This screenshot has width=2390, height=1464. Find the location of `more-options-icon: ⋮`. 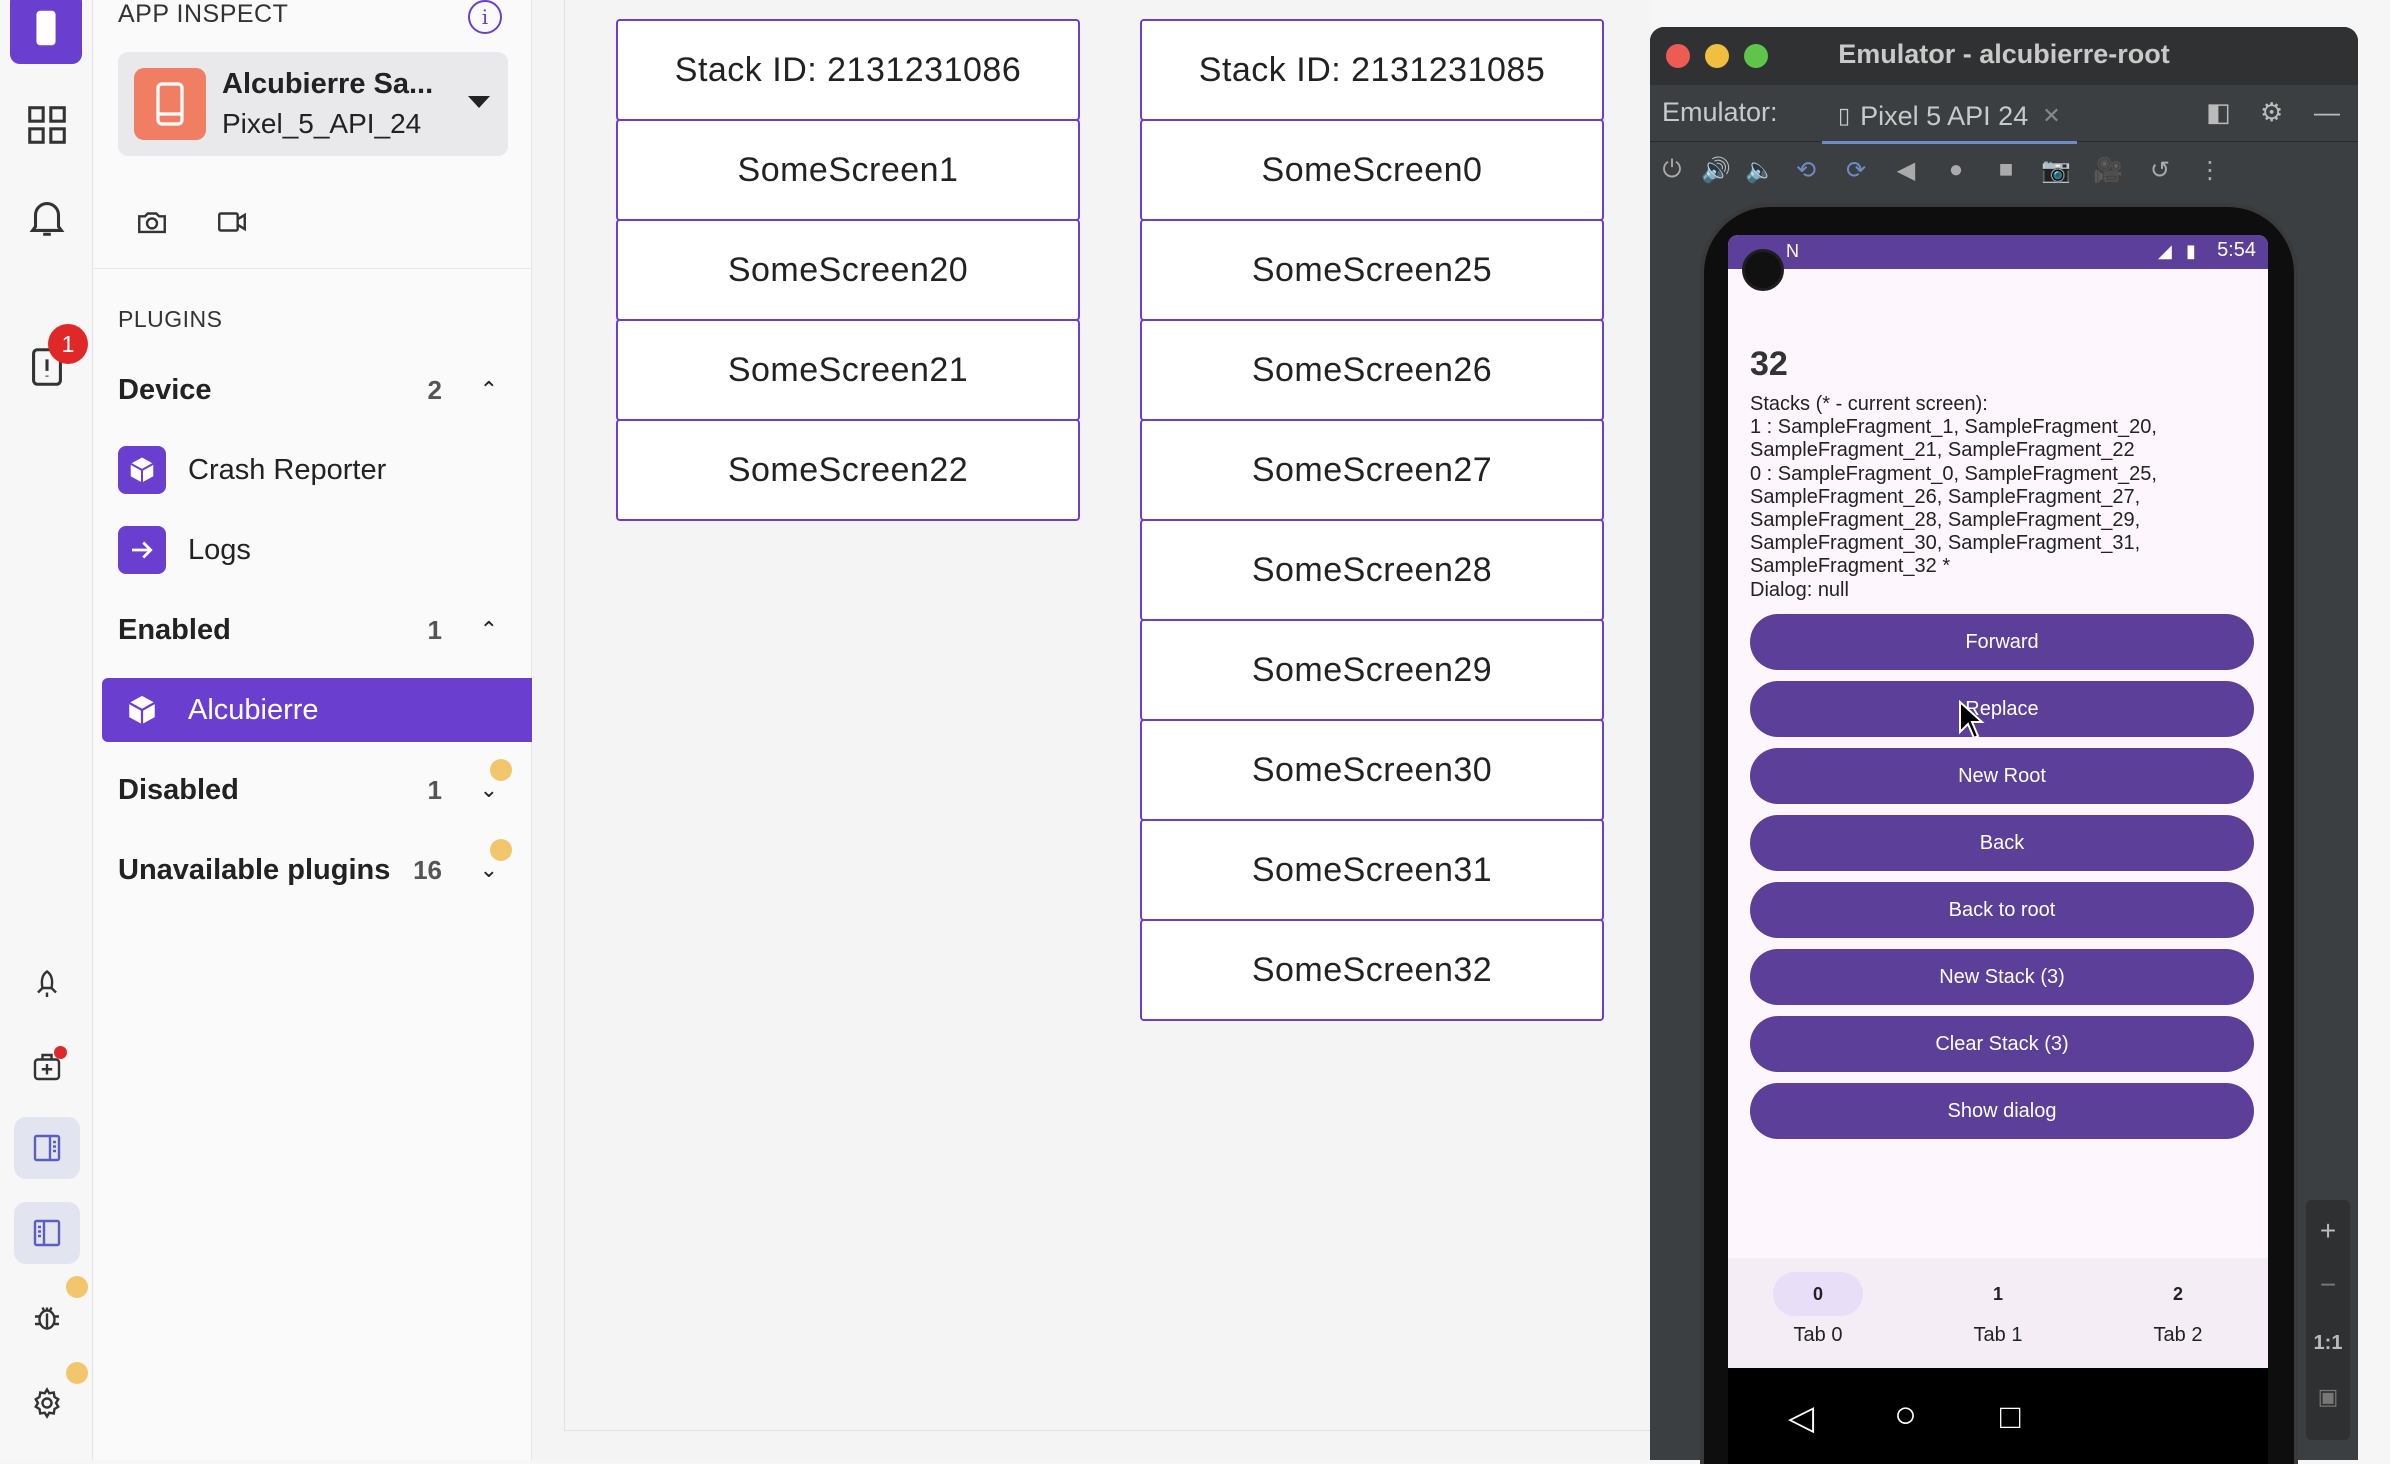

more-options-icon: ⋮ is located at coordinates (2210, 170).